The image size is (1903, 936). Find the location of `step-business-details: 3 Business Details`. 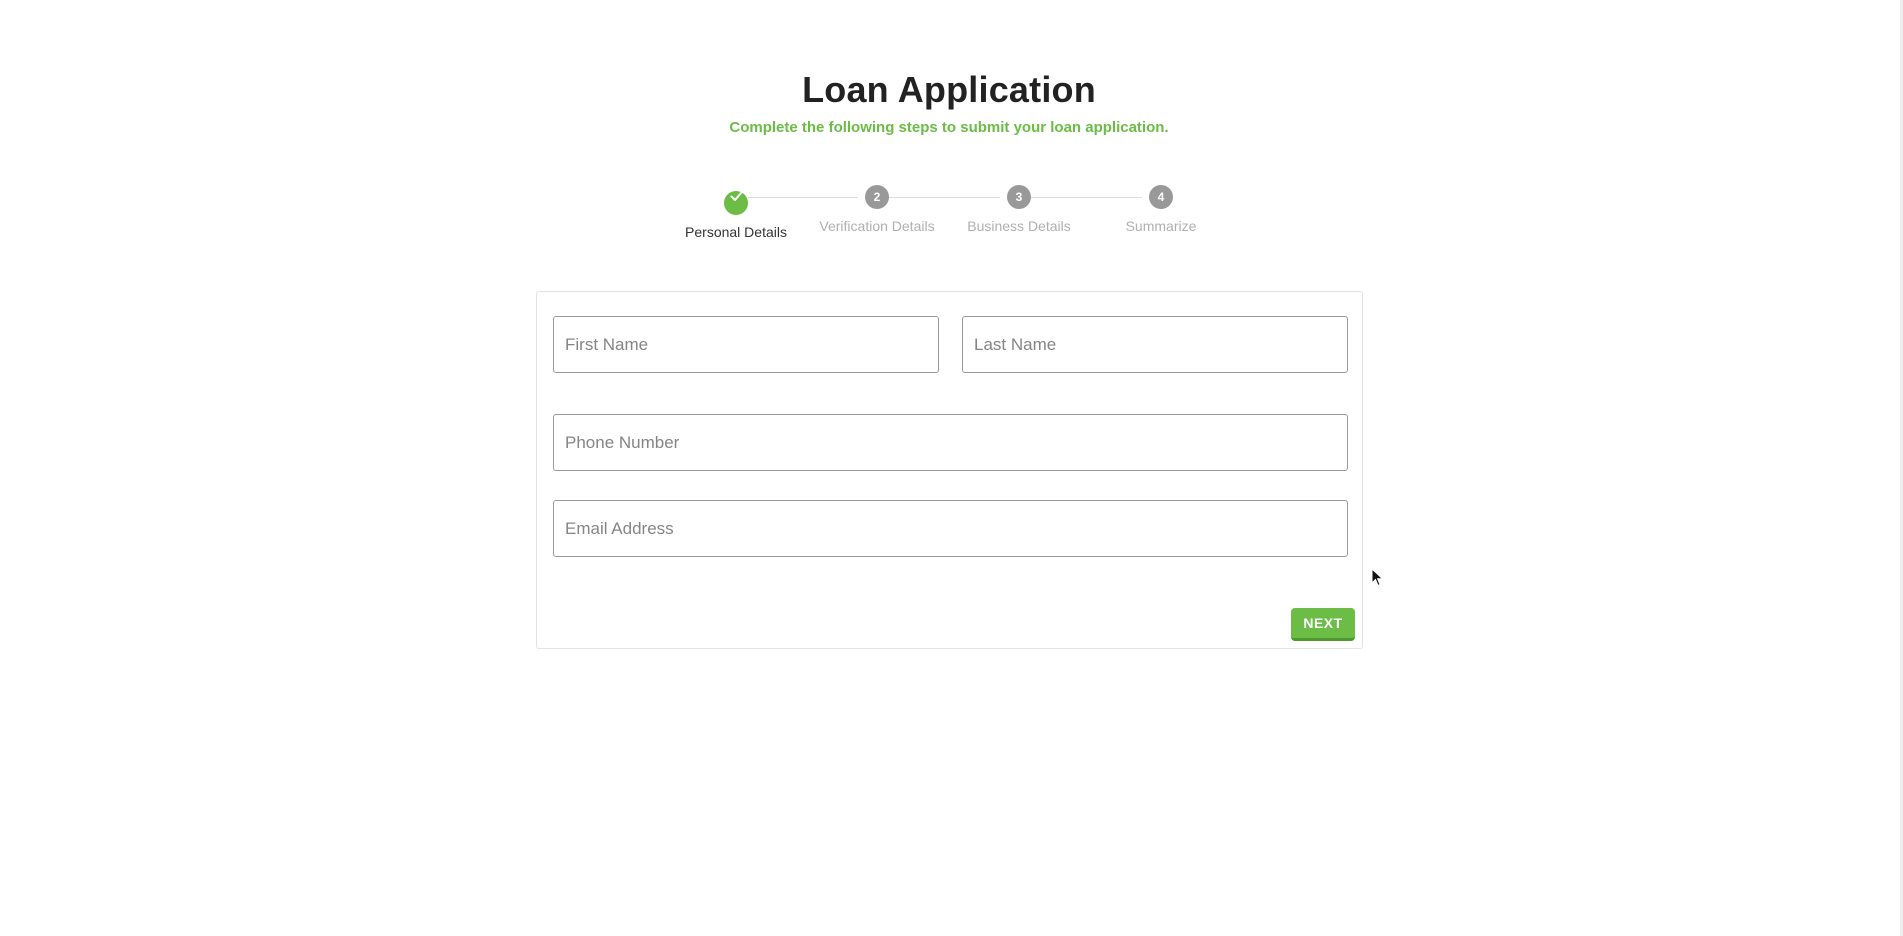

step-business-details: 3 Business Details is located at coordinates (1019, 209).